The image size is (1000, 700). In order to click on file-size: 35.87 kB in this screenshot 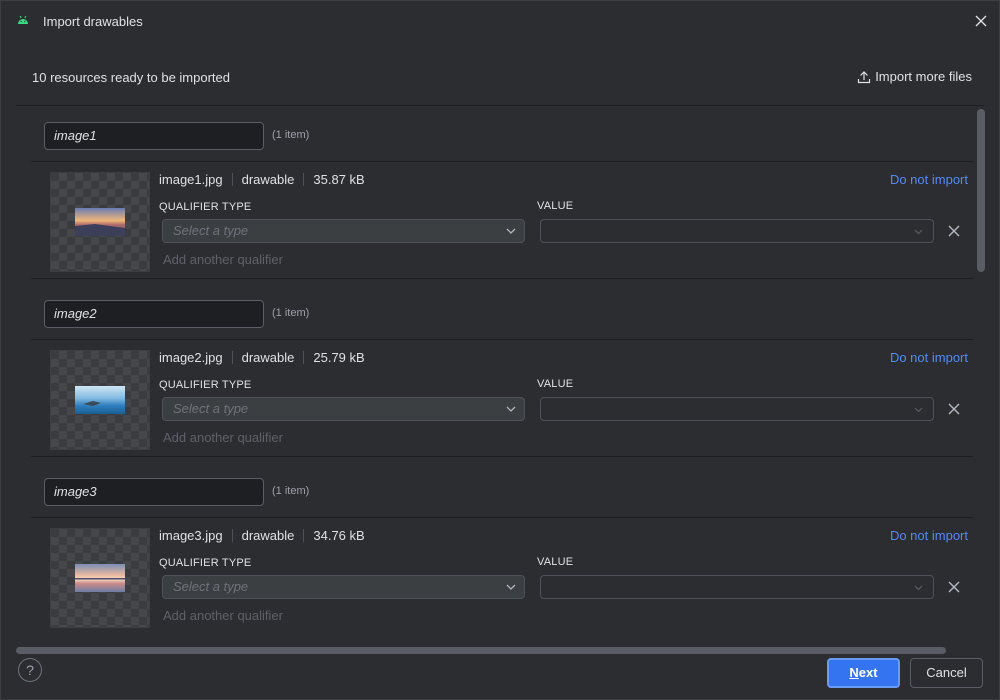, I will do `click(339, 179)`.